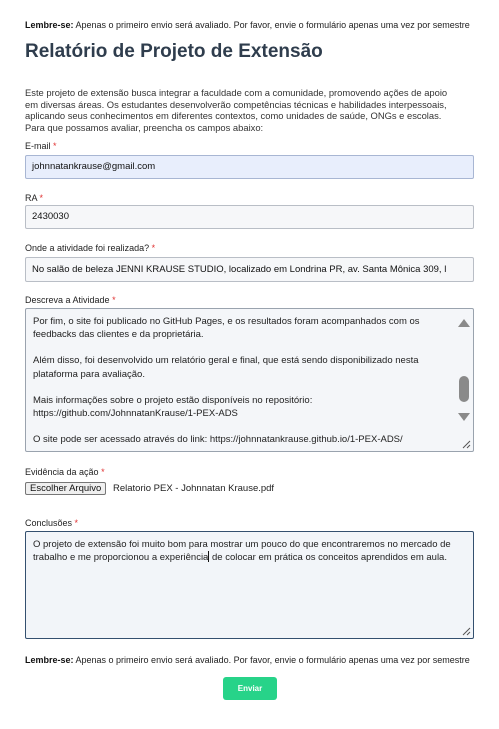 The width and height of the screenshot is (499, 729). Describe the element at coordinates (249, 217) in the screenshot. I see `ra-field: 2430030` at that location.